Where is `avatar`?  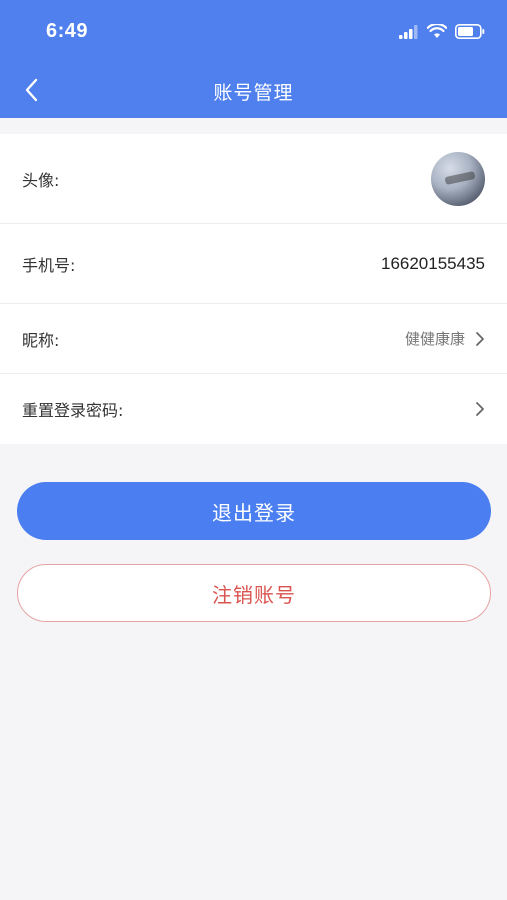 avatar is located at coordinates (458, 178).